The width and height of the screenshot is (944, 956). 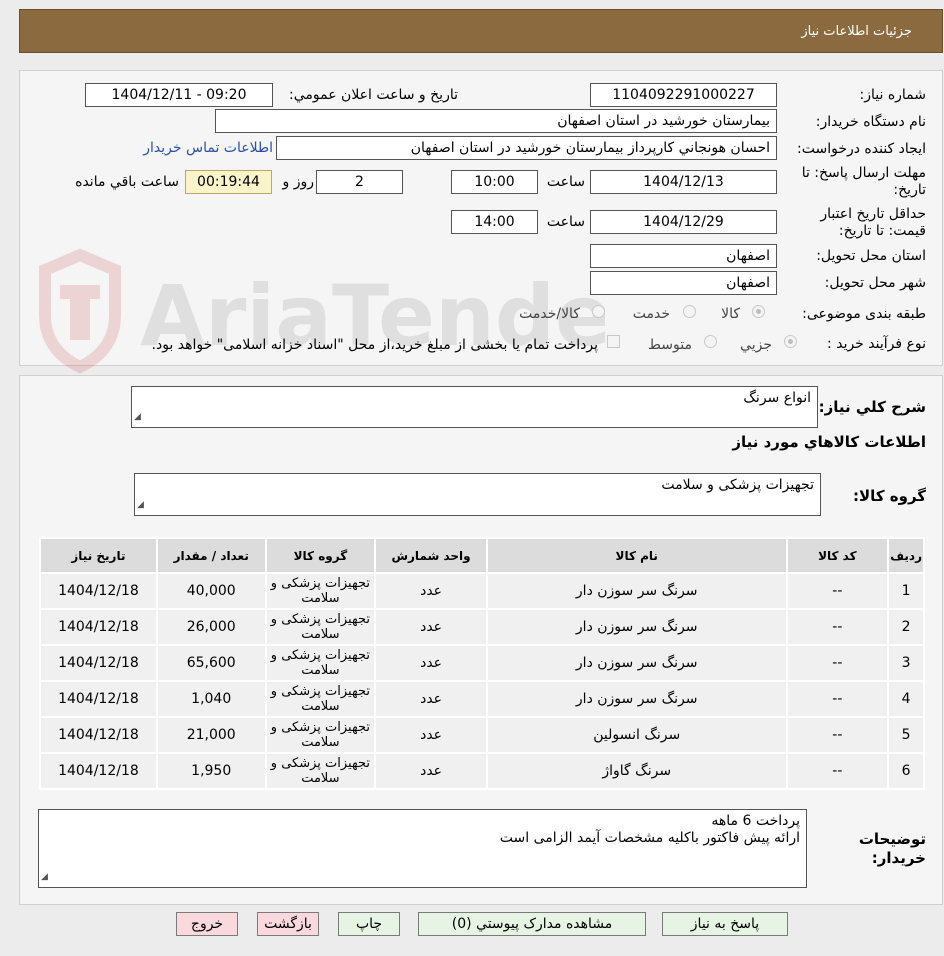 What do you see at coordinates (876, 344) in the screenshot?
I see `purchase-type-label: نوع فرآيند خريد :` at bounding box center [876, 344].